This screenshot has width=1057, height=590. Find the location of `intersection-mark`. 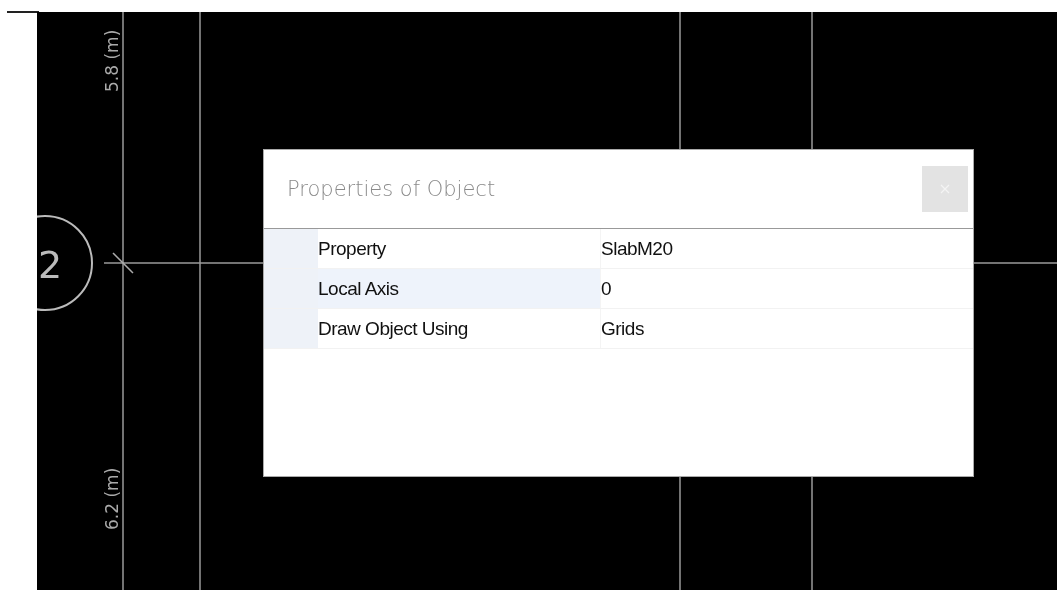

intersection-mark is located at coordinates (123, 263).